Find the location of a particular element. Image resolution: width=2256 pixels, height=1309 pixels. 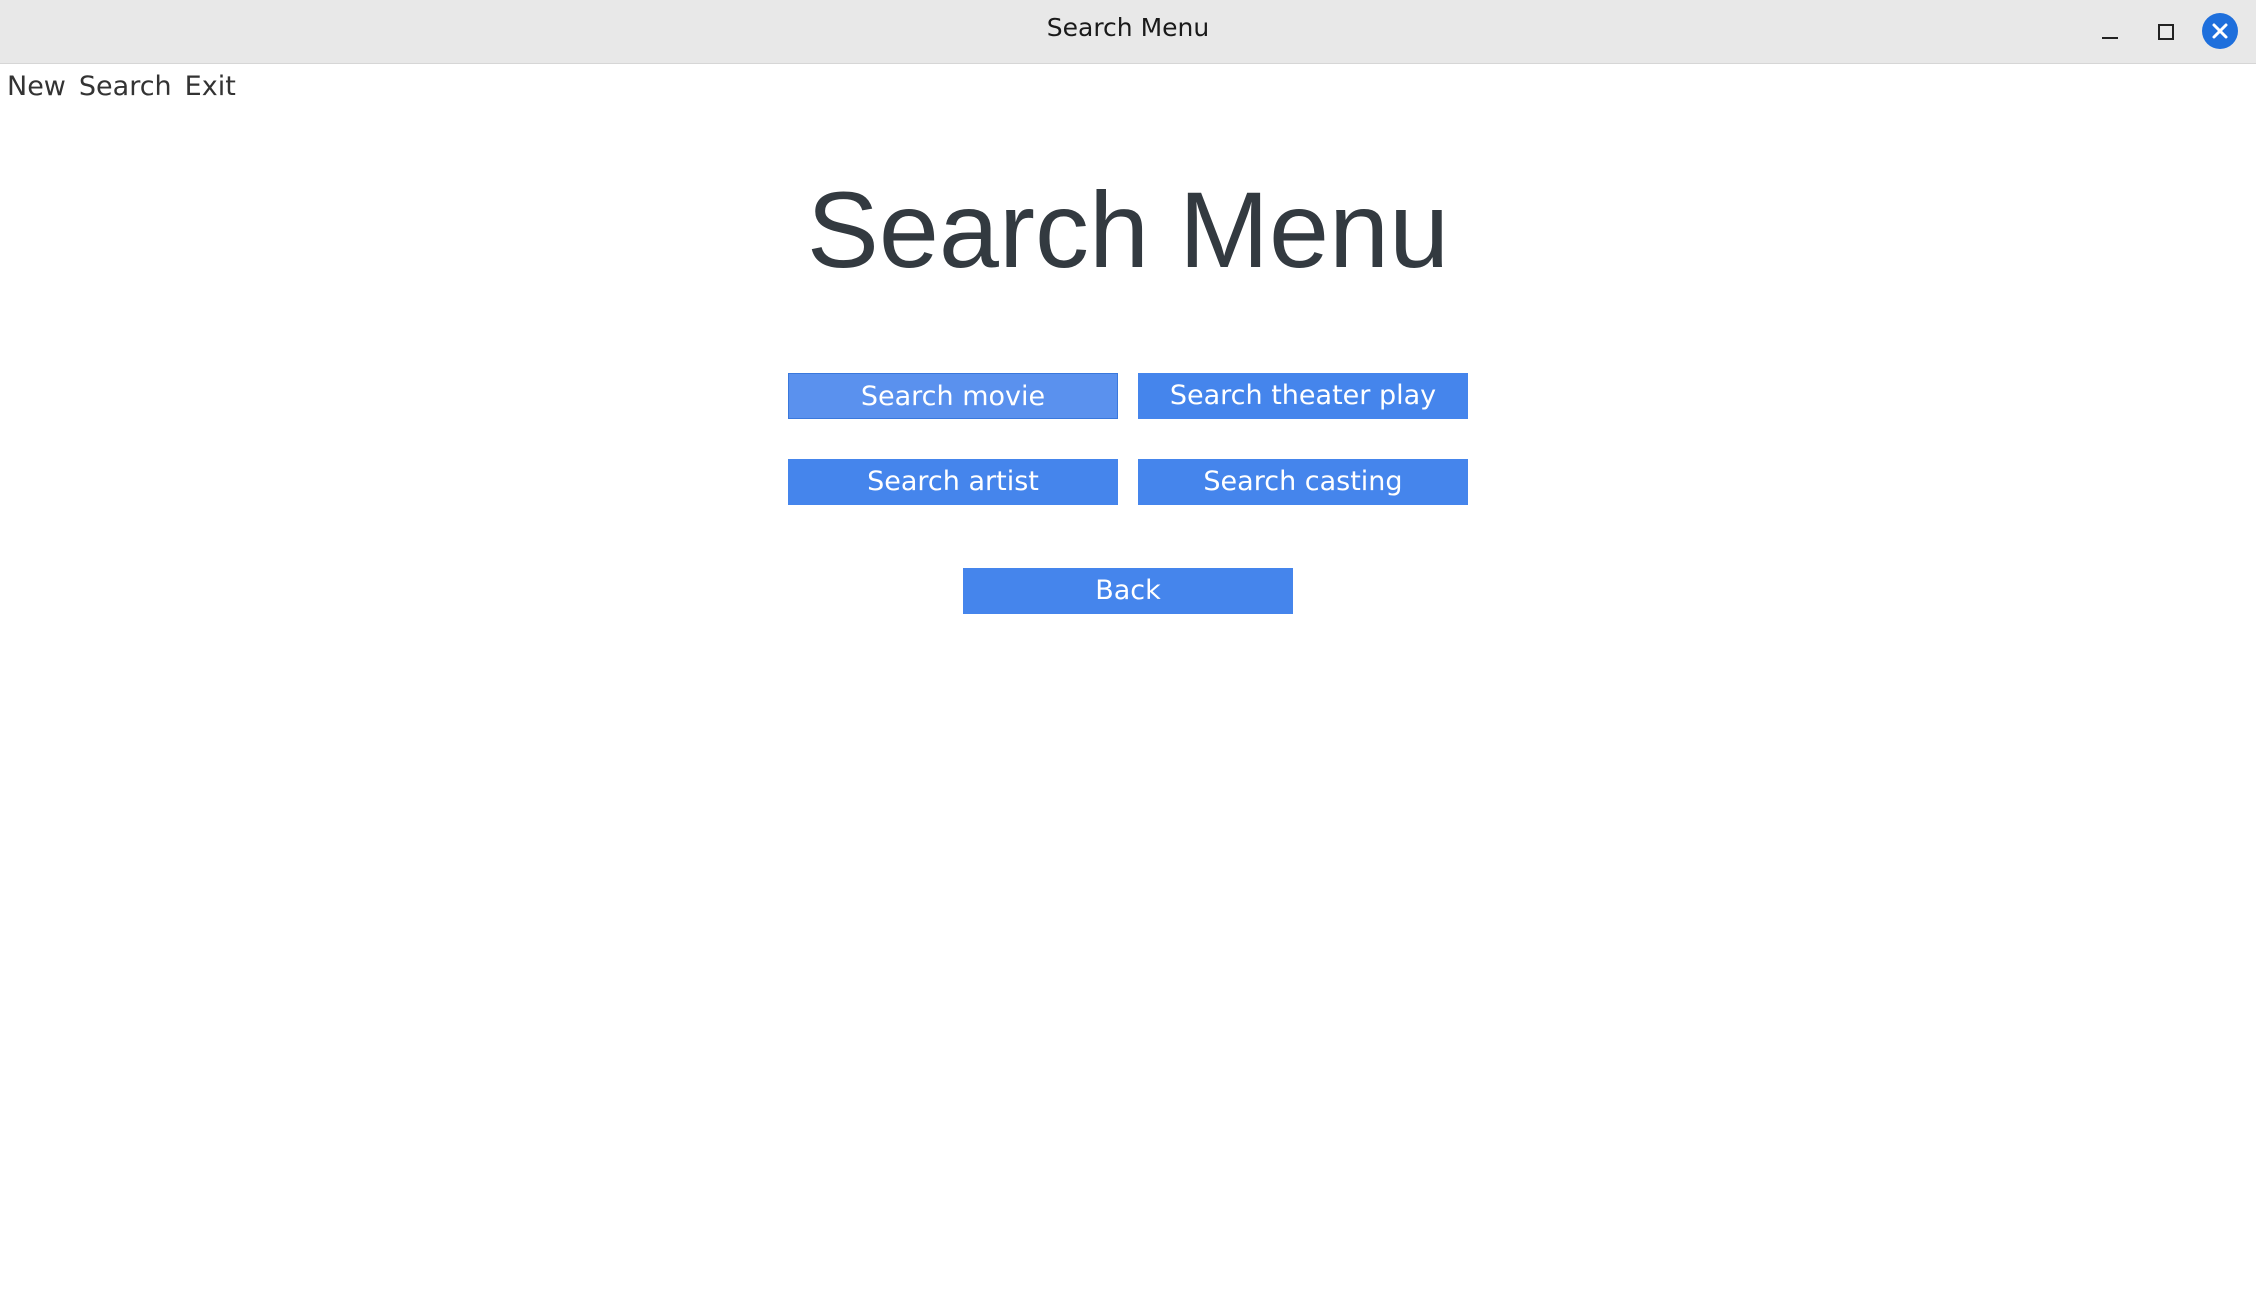

search-movie-button: Search movie is located at coordinates (953, 396).